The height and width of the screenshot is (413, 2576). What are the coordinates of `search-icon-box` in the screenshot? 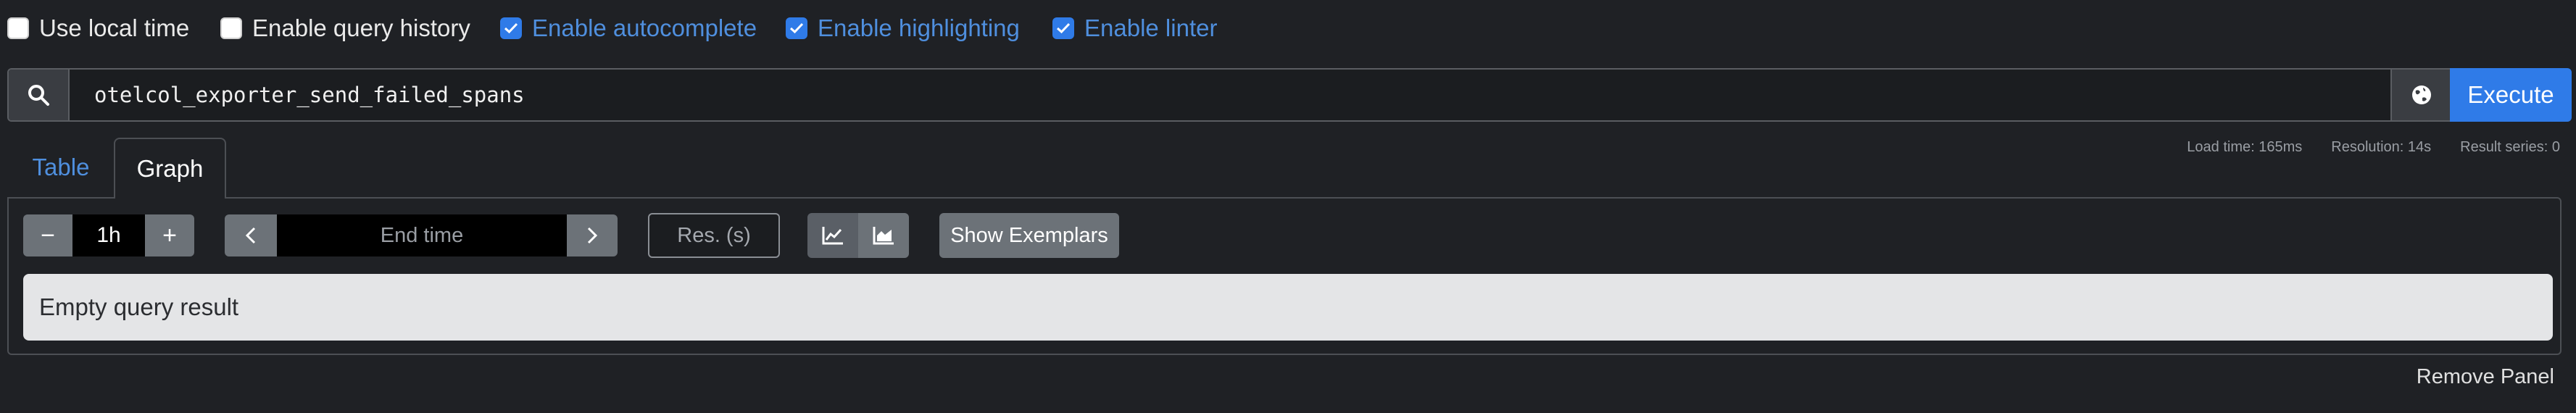 It's located at (39, 95).